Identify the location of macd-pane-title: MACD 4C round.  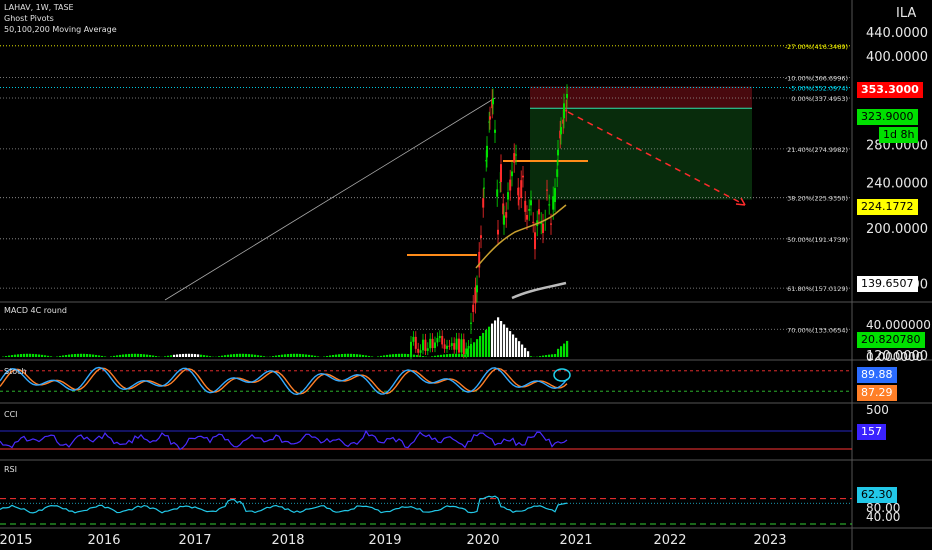
(35, 310).